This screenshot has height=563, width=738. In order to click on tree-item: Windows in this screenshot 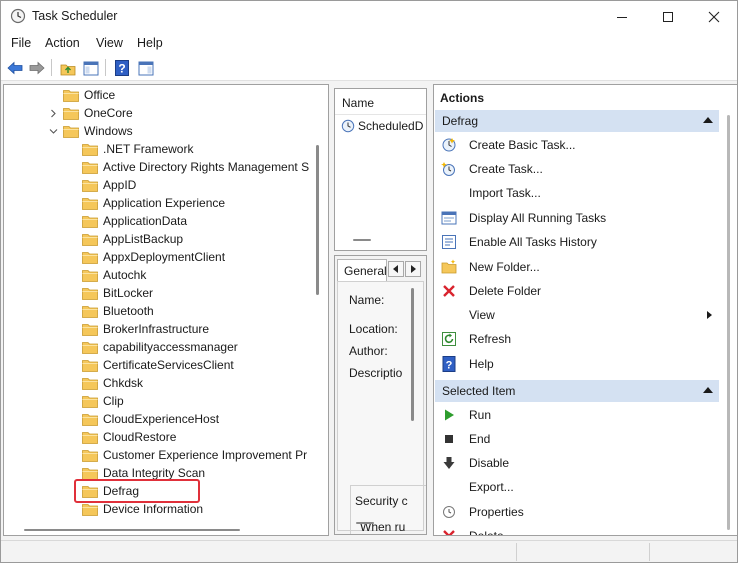, I will do `click(98, 131)`.